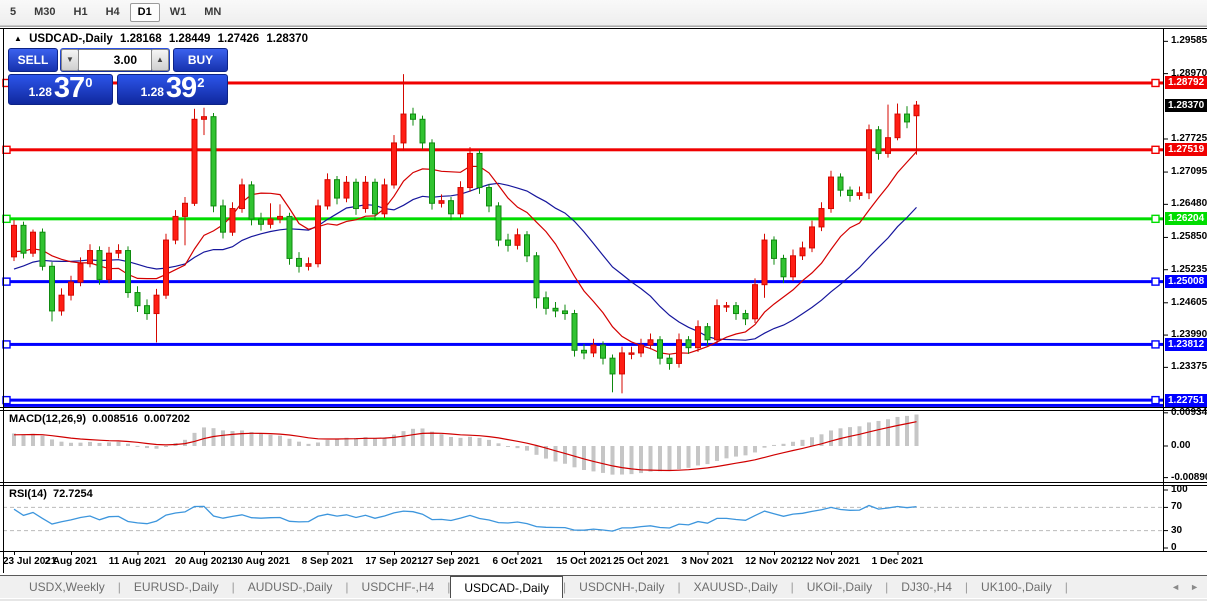  What do you see at coordinates (176, 587) in the screenshot?
I see `tab-eurusd-daily: EURUSD-,Daily` at bounding box center [176, 587].